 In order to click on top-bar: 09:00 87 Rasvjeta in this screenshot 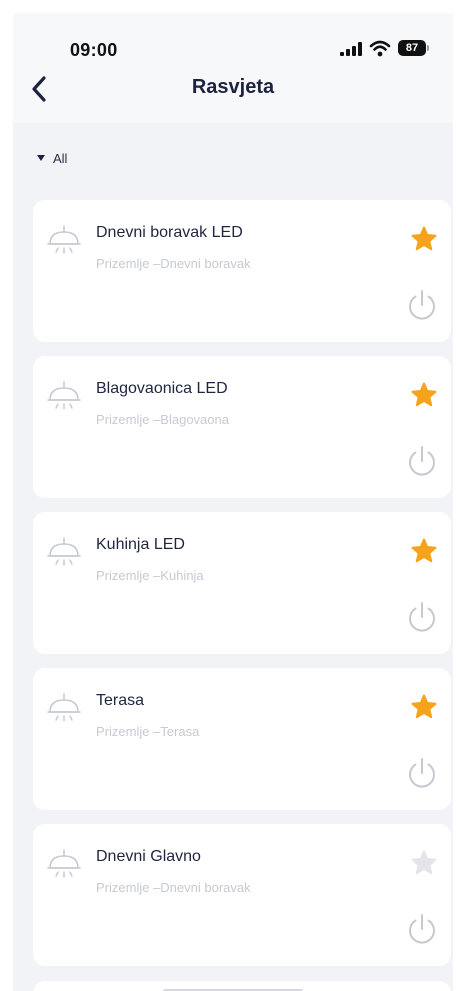, I will do `click(233, 68)`.